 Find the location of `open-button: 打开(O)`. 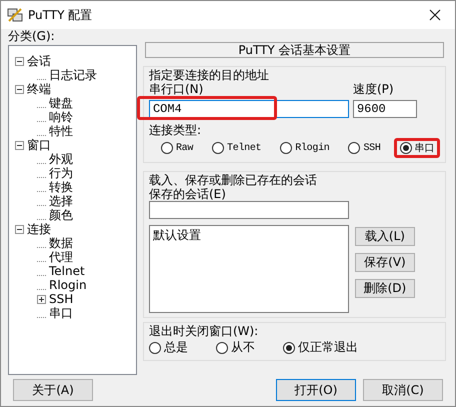

open-button: 打开(O) is located at coordinates (316, 390).